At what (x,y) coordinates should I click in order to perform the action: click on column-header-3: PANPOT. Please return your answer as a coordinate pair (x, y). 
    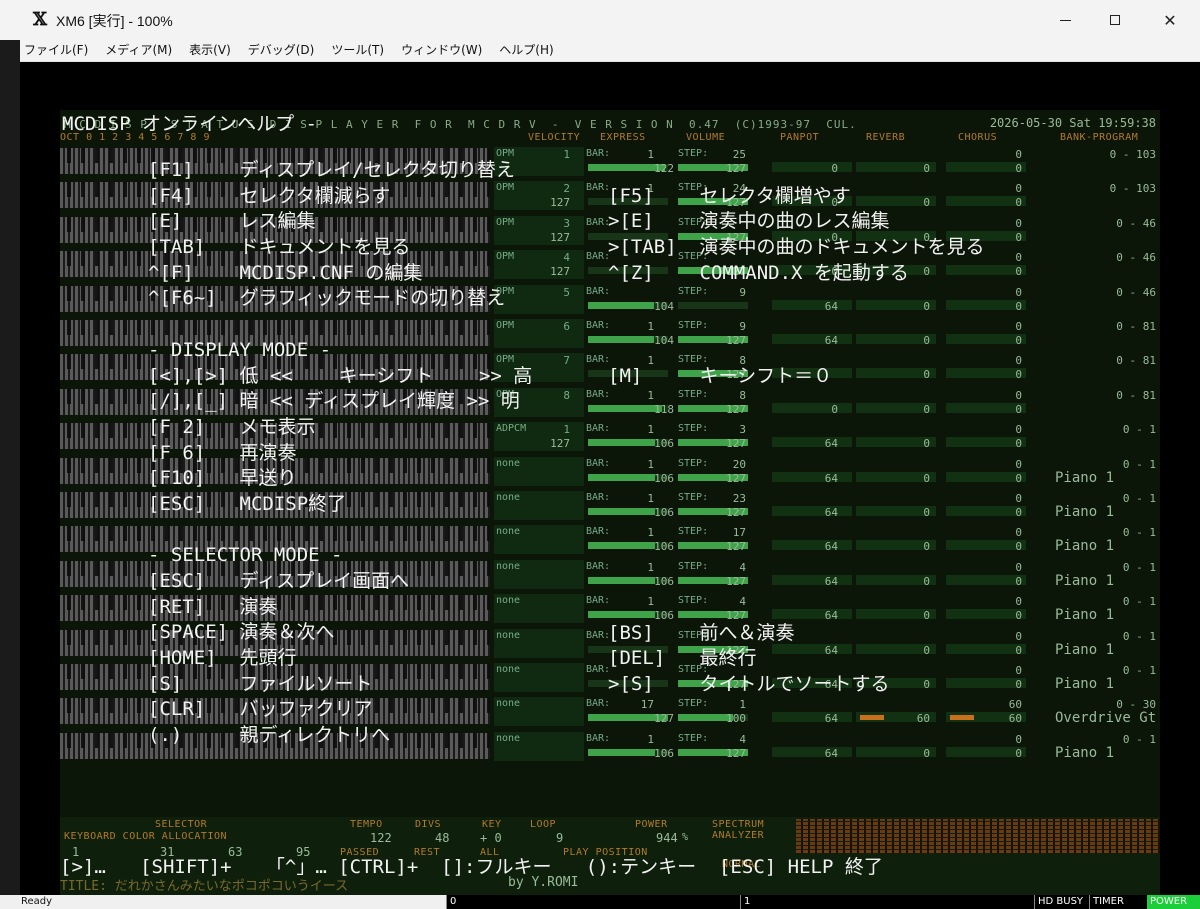
    Looking at the image, I should click on (800, 137).